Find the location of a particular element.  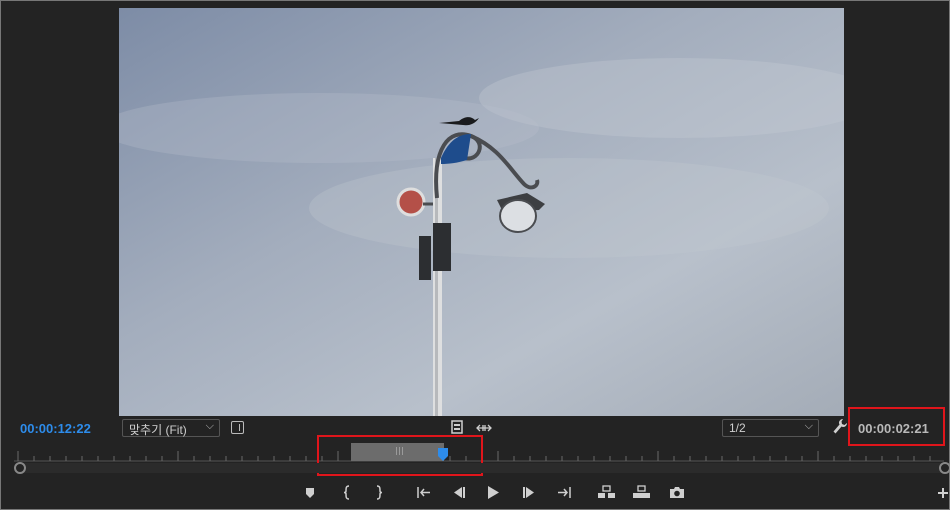

play-icon is located at coordinates (493, 492).